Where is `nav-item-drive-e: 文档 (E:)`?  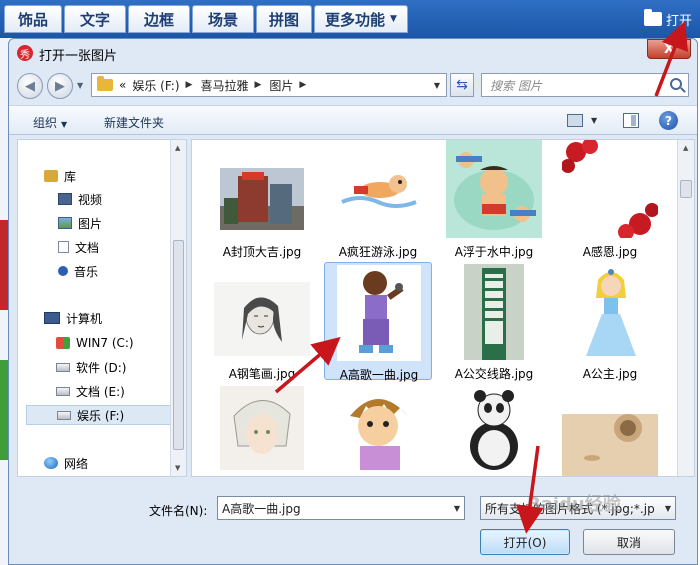 nav-item-drive-e: 文档 (E:) is located at coordinates (90, 391).